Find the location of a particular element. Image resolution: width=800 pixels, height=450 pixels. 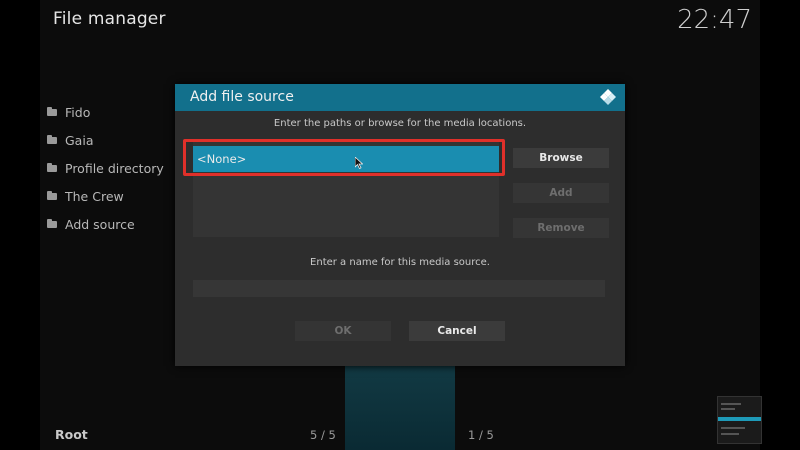

source-item-add-source: Add source is located at coordinates (105, 224).